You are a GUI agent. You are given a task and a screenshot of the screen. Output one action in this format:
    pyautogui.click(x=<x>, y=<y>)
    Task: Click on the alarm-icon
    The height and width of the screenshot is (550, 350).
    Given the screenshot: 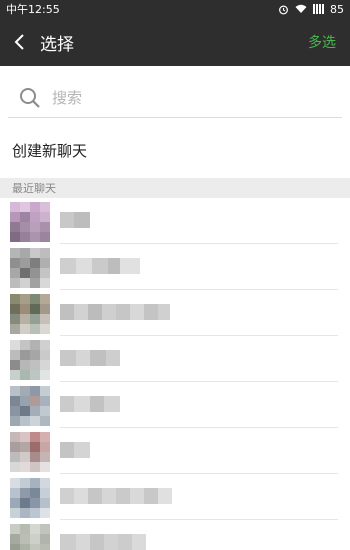 What is the action you would take?
    pyautogui.click(x=283, y=9)
    